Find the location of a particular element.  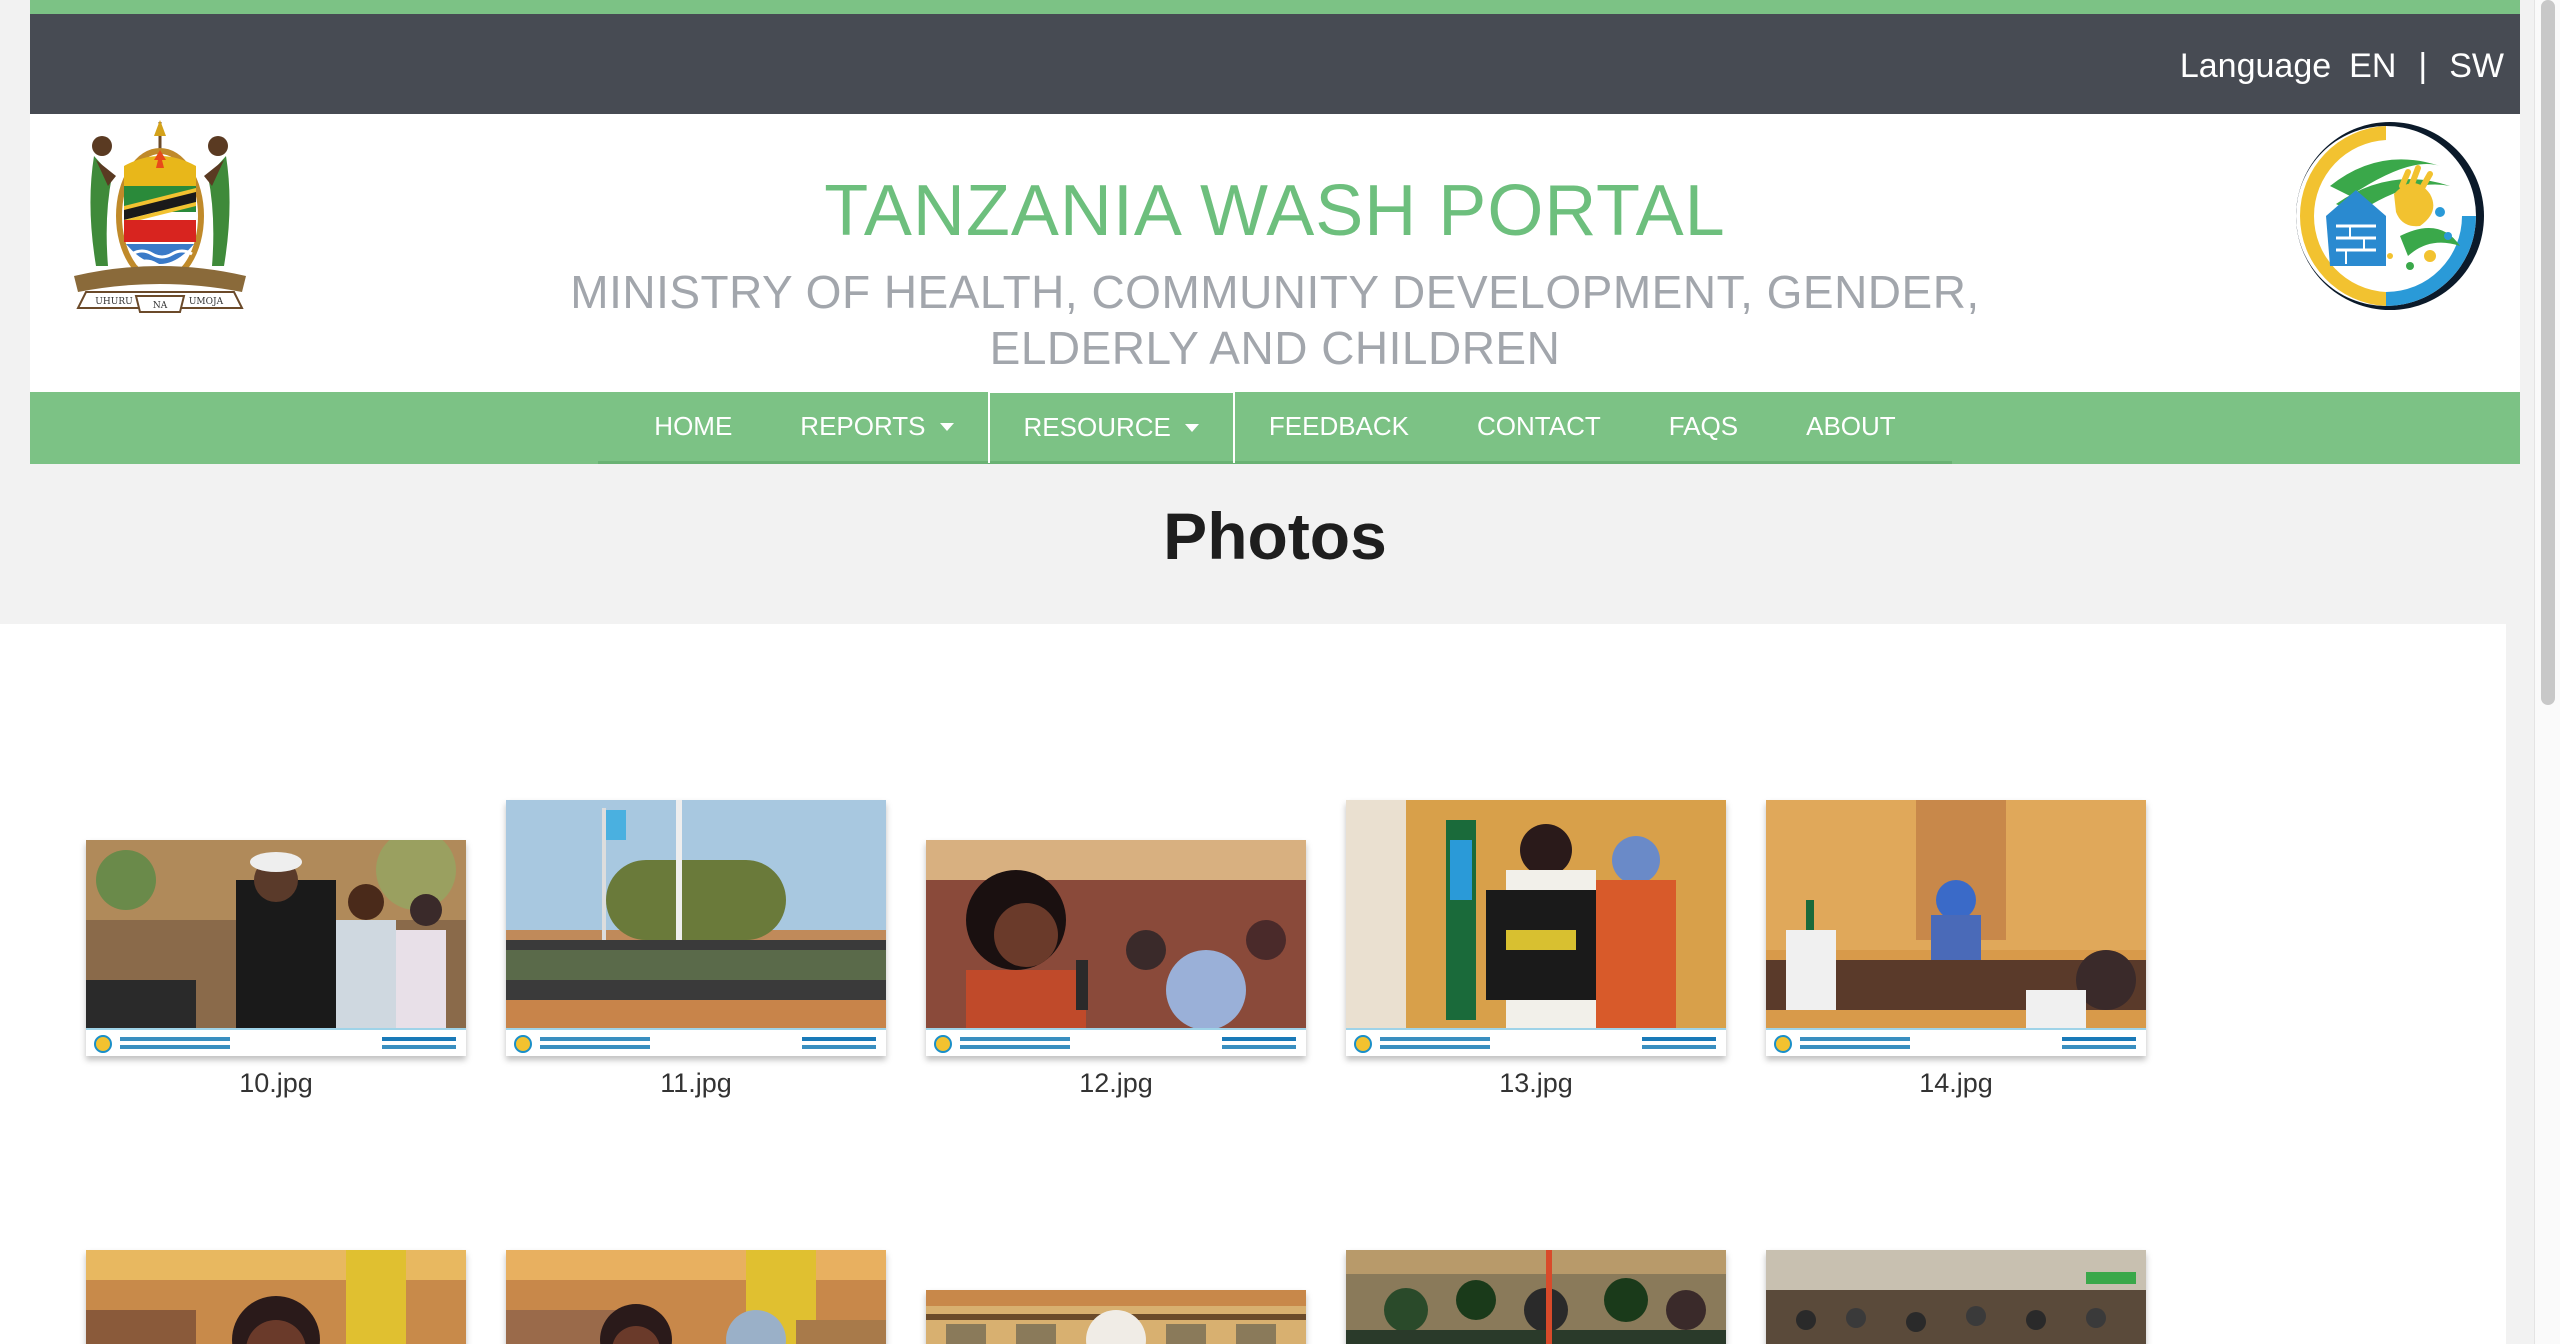

nav-faqs-label: FAQS is located at coordinates (1703, 426).